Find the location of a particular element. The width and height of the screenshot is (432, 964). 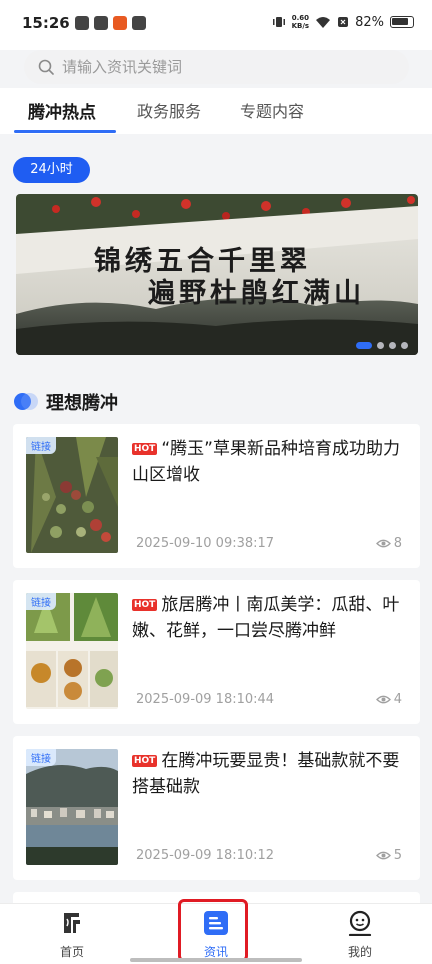

article-views: 5 is located at coordinates (388, 855).